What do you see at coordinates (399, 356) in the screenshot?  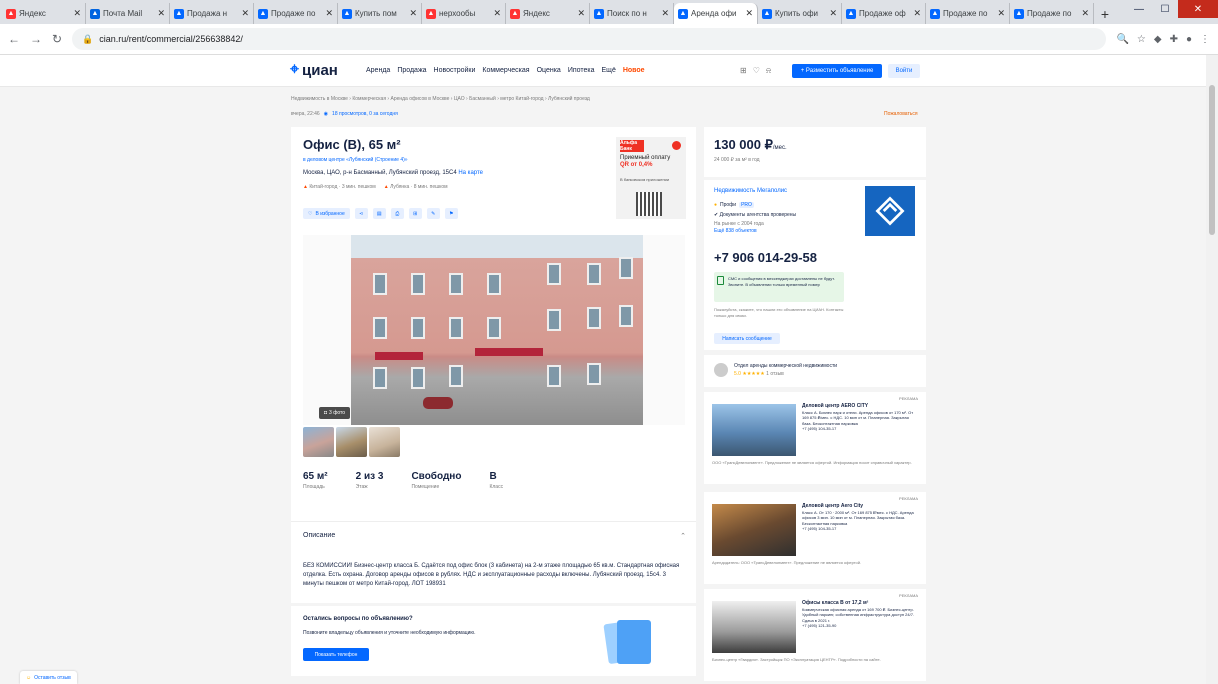 I see `building-sign` at bounding box center [399, 356].